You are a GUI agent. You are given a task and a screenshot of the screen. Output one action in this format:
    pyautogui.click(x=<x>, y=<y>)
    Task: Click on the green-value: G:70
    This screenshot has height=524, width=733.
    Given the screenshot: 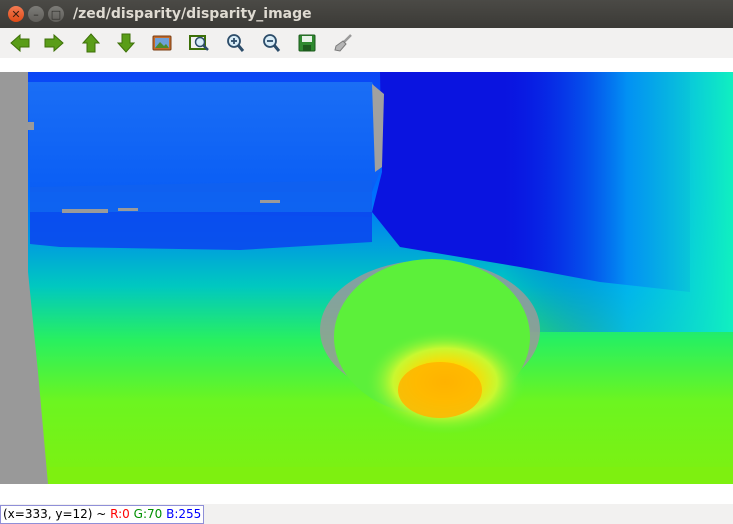 What is the action you would take?
    pyautogui.click(x=148, y=514)
    